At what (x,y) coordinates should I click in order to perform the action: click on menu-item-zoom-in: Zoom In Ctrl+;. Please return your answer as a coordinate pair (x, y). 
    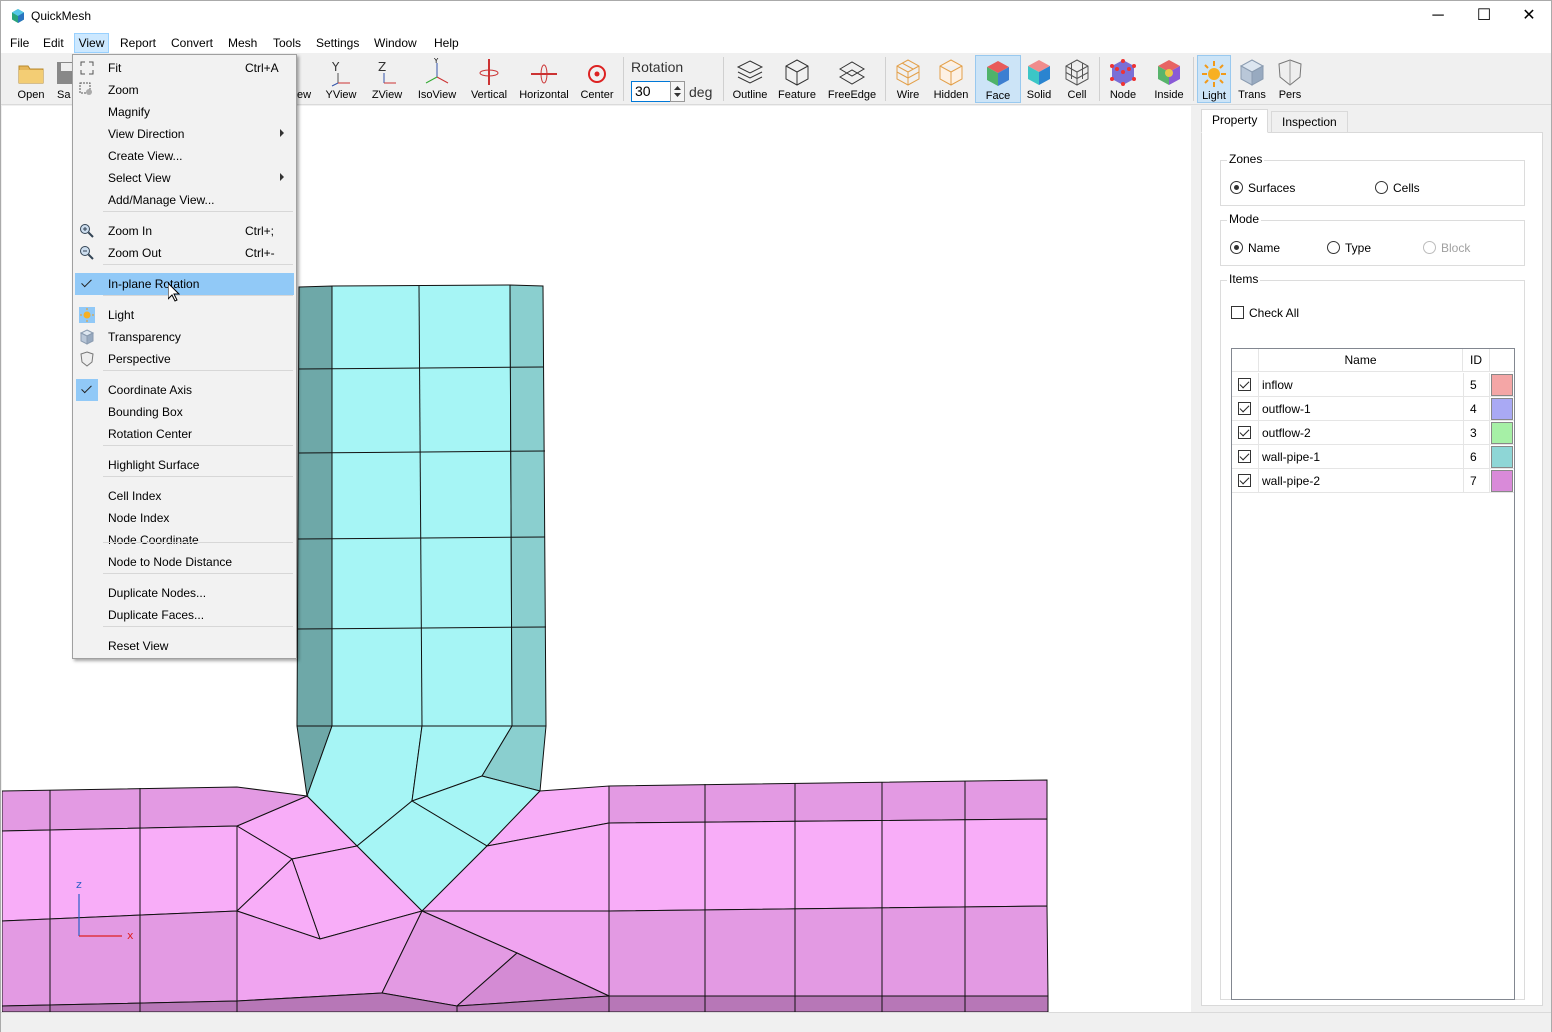
    Looking at the image, I should click on (184, 231).